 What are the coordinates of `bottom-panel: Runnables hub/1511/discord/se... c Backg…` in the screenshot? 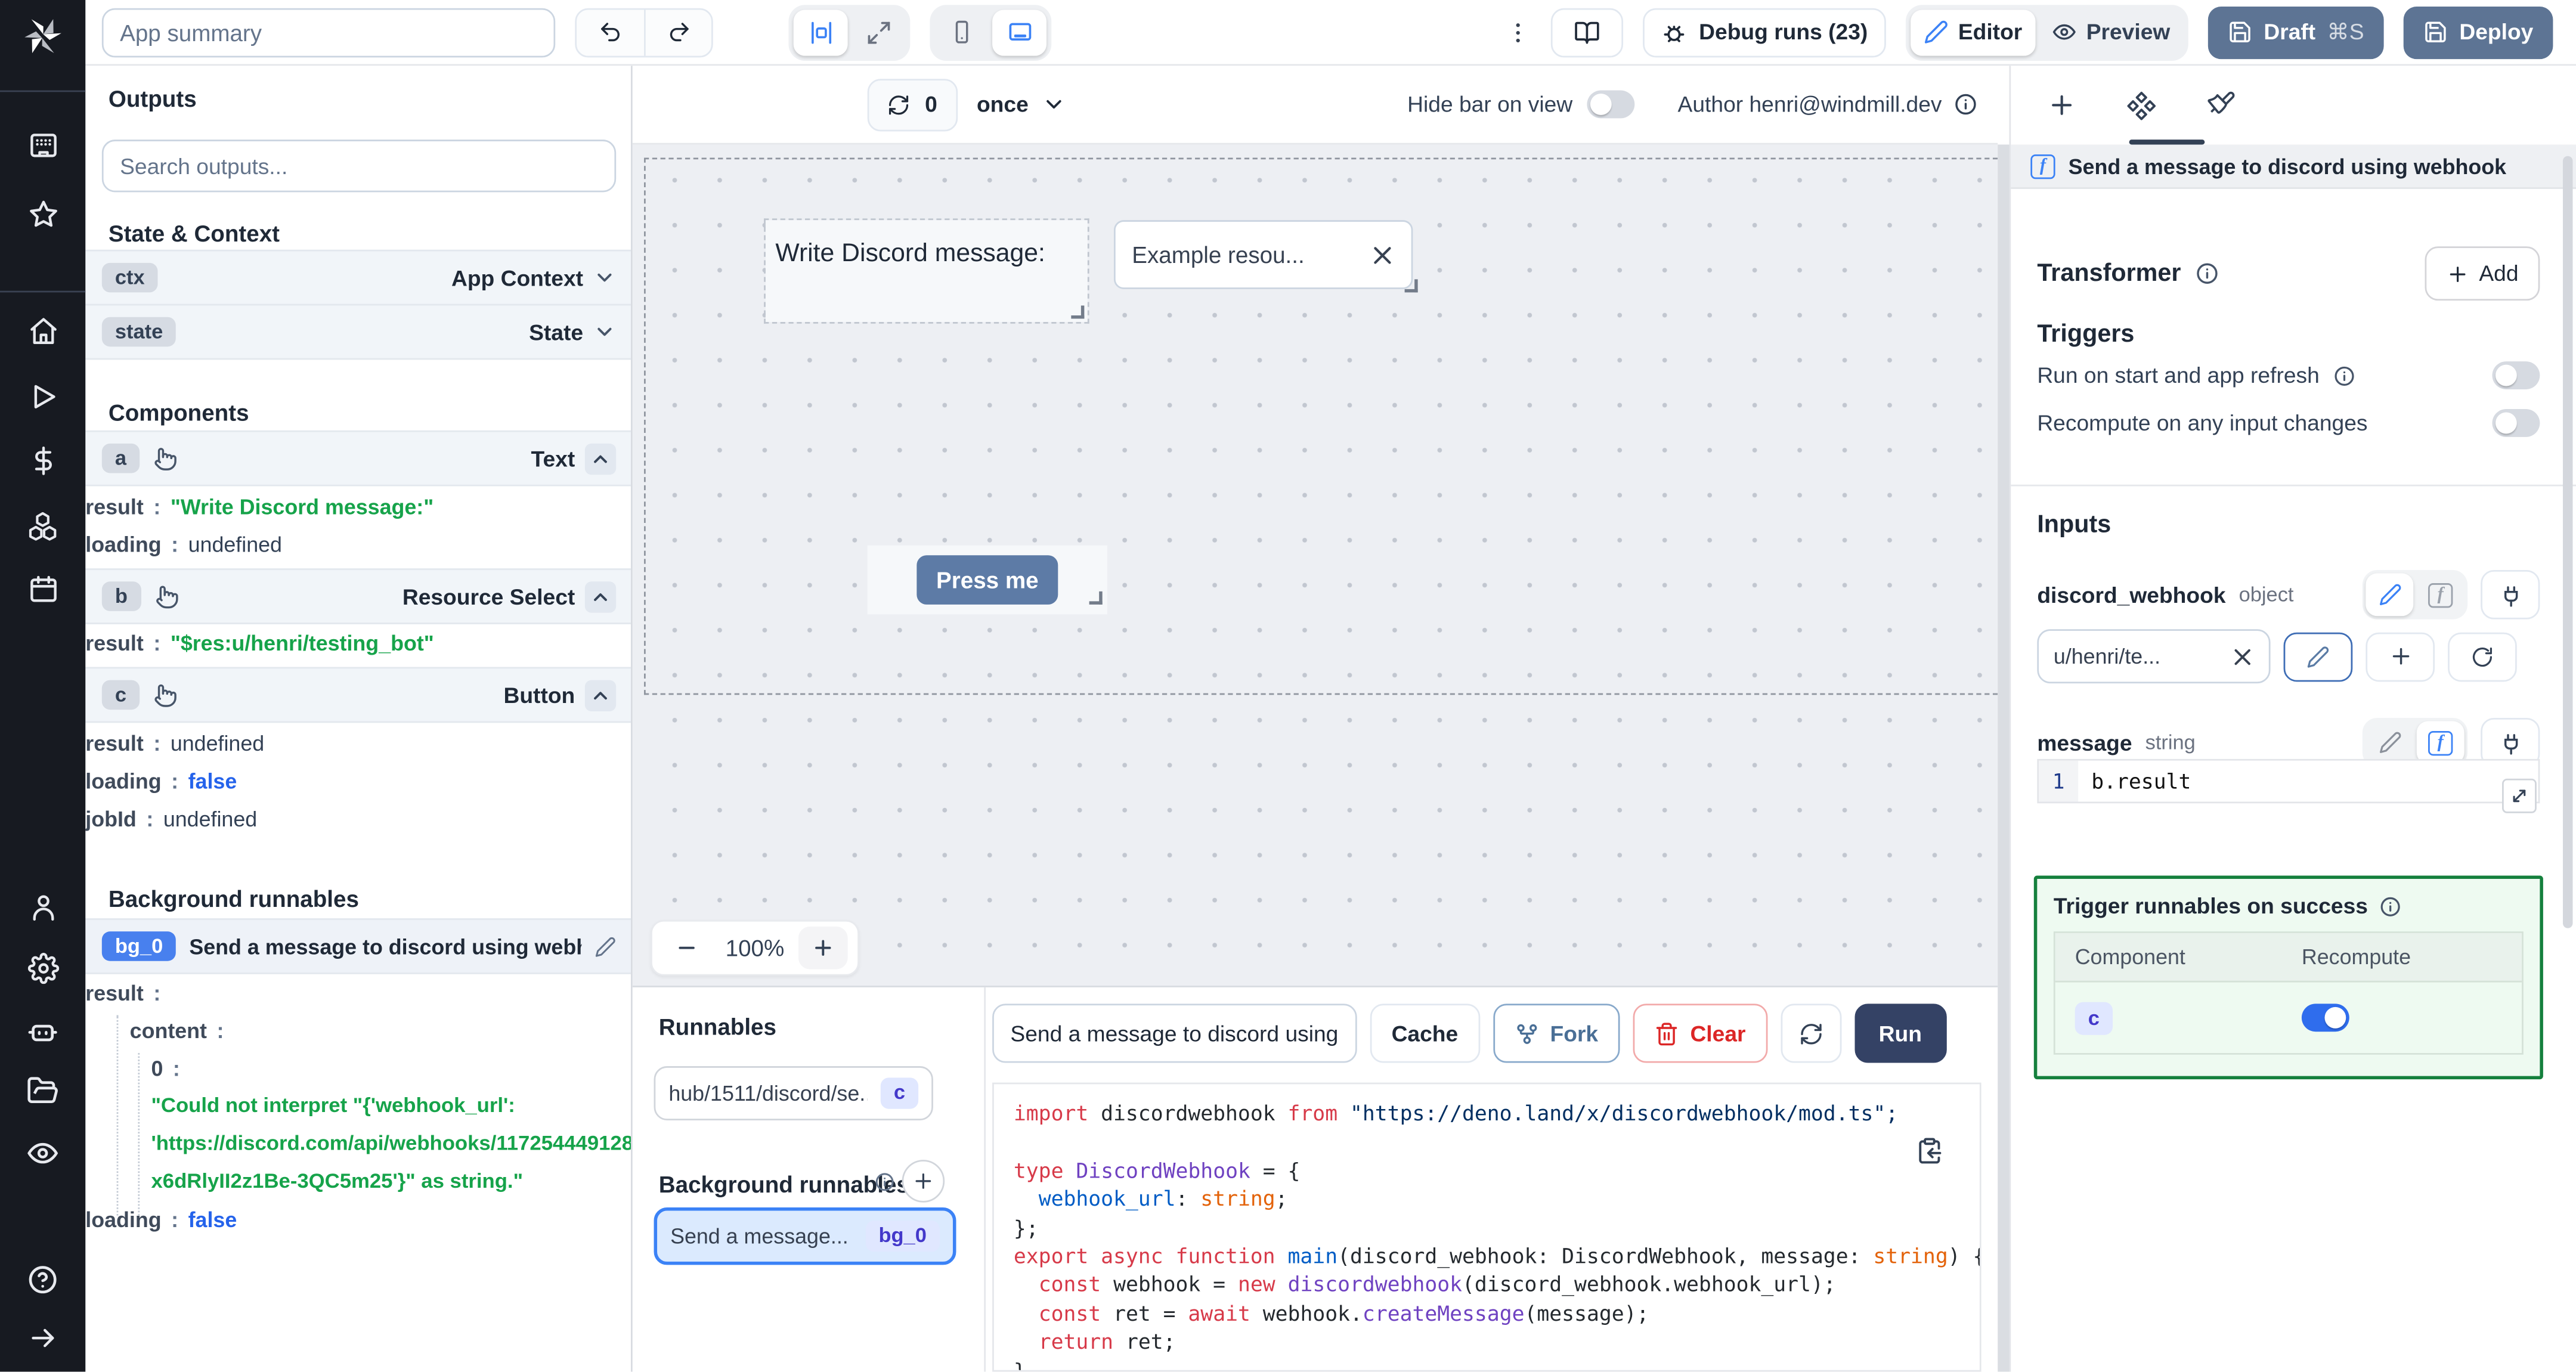 It's located at (1315, 1179).